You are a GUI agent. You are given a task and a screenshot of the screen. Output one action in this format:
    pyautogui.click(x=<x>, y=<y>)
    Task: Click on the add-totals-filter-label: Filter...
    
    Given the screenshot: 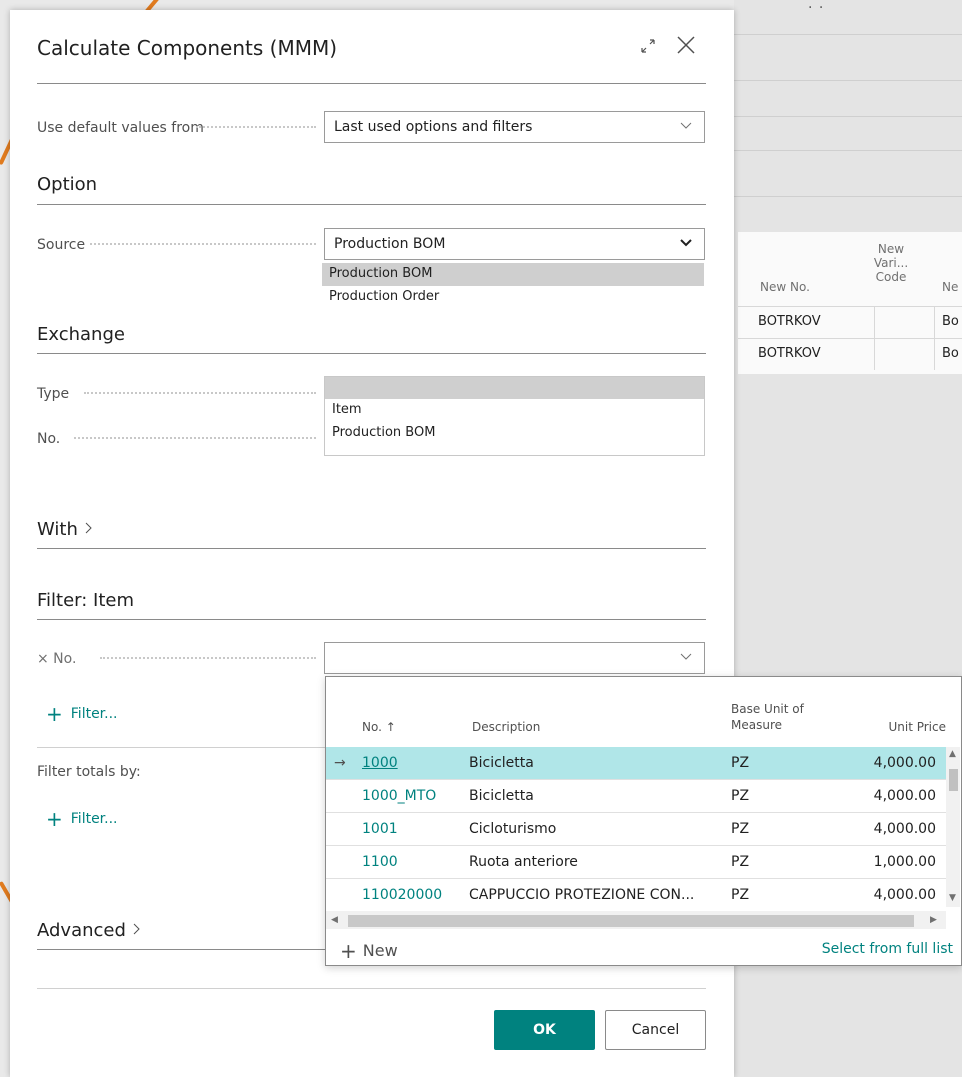 What is the action you would take?
    pyautogui.click(x=94, y=819)
    